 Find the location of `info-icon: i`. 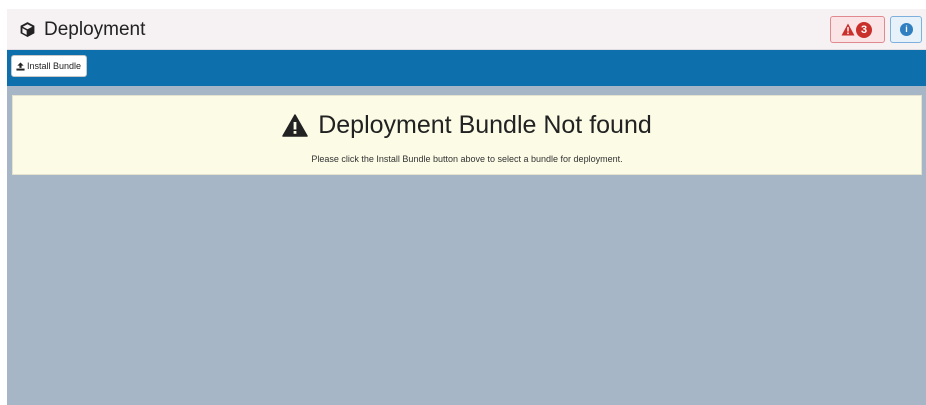

info-icon: i is located at coordinates (906, 29).